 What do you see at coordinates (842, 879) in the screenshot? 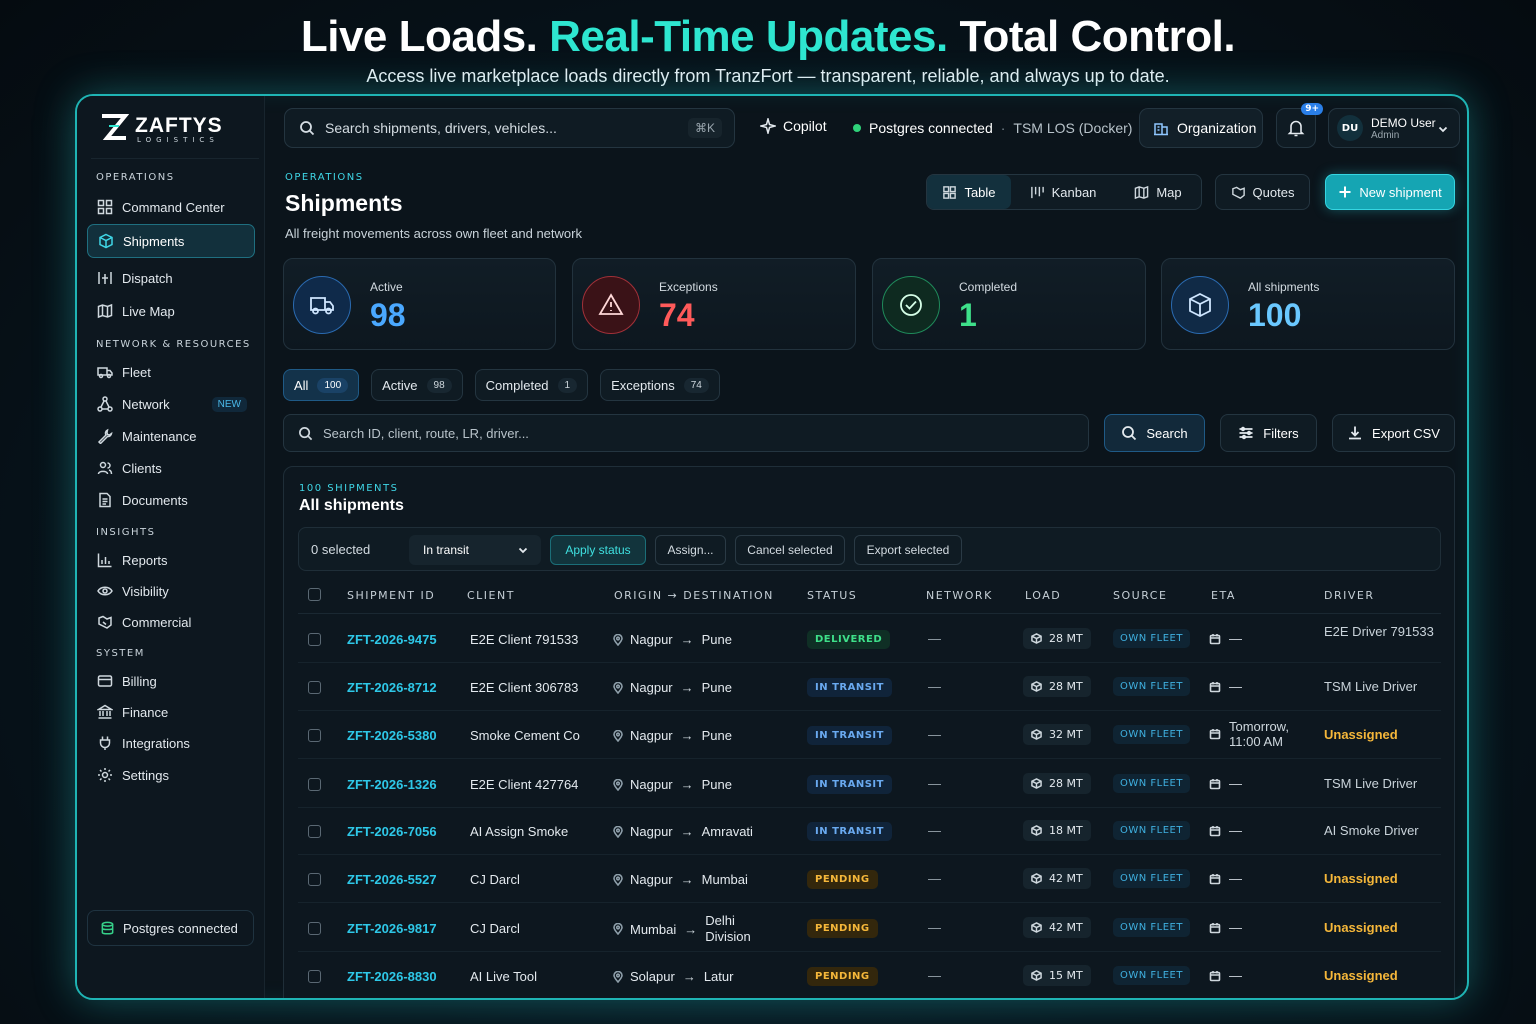
I see `status-badge: PENDING` at bounding box center [842, 879].